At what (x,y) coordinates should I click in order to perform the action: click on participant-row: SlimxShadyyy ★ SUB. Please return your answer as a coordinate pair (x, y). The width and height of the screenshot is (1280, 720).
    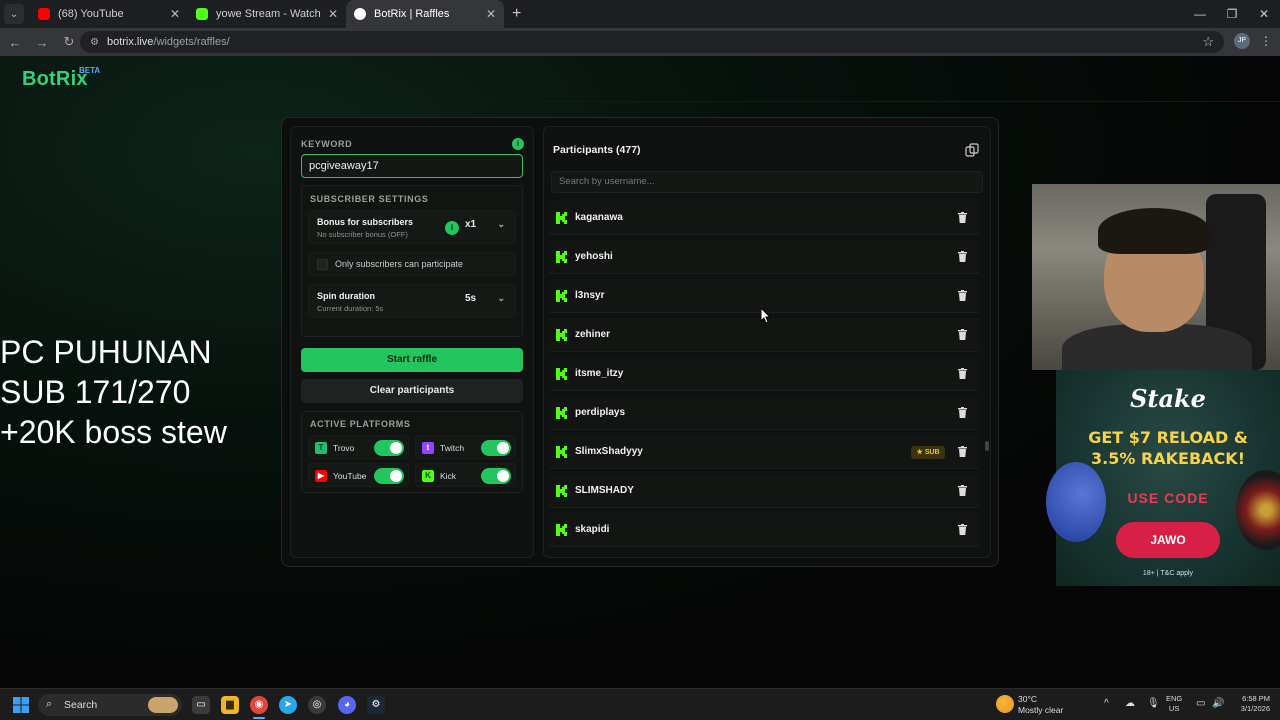
    Looking at the image, I should click on (764, 452).